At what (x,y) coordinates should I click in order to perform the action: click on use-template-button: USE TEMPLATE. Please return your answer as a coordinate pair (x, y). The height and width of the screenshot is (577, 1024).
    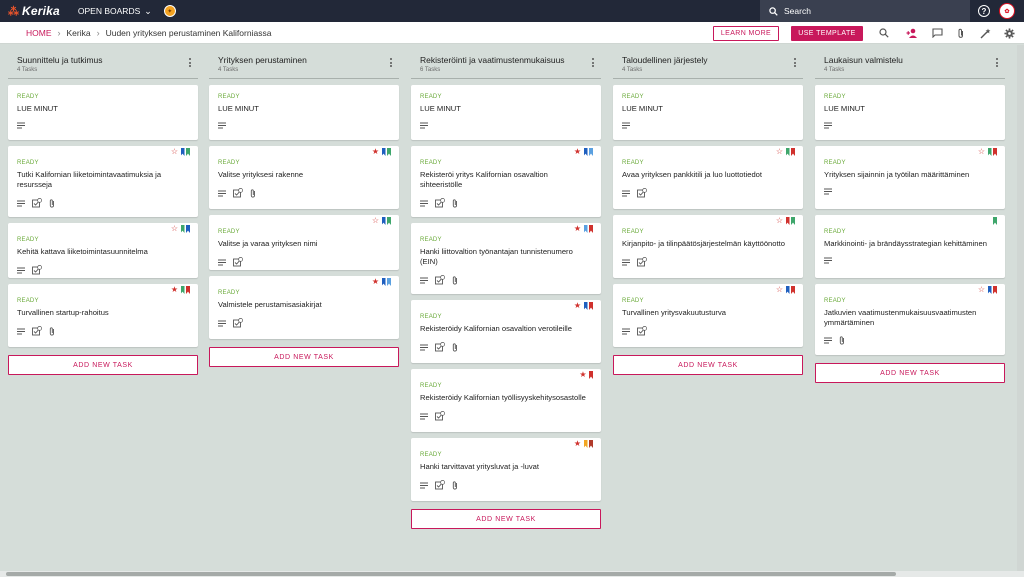
    Looking at the image, I should click on (827, 33).